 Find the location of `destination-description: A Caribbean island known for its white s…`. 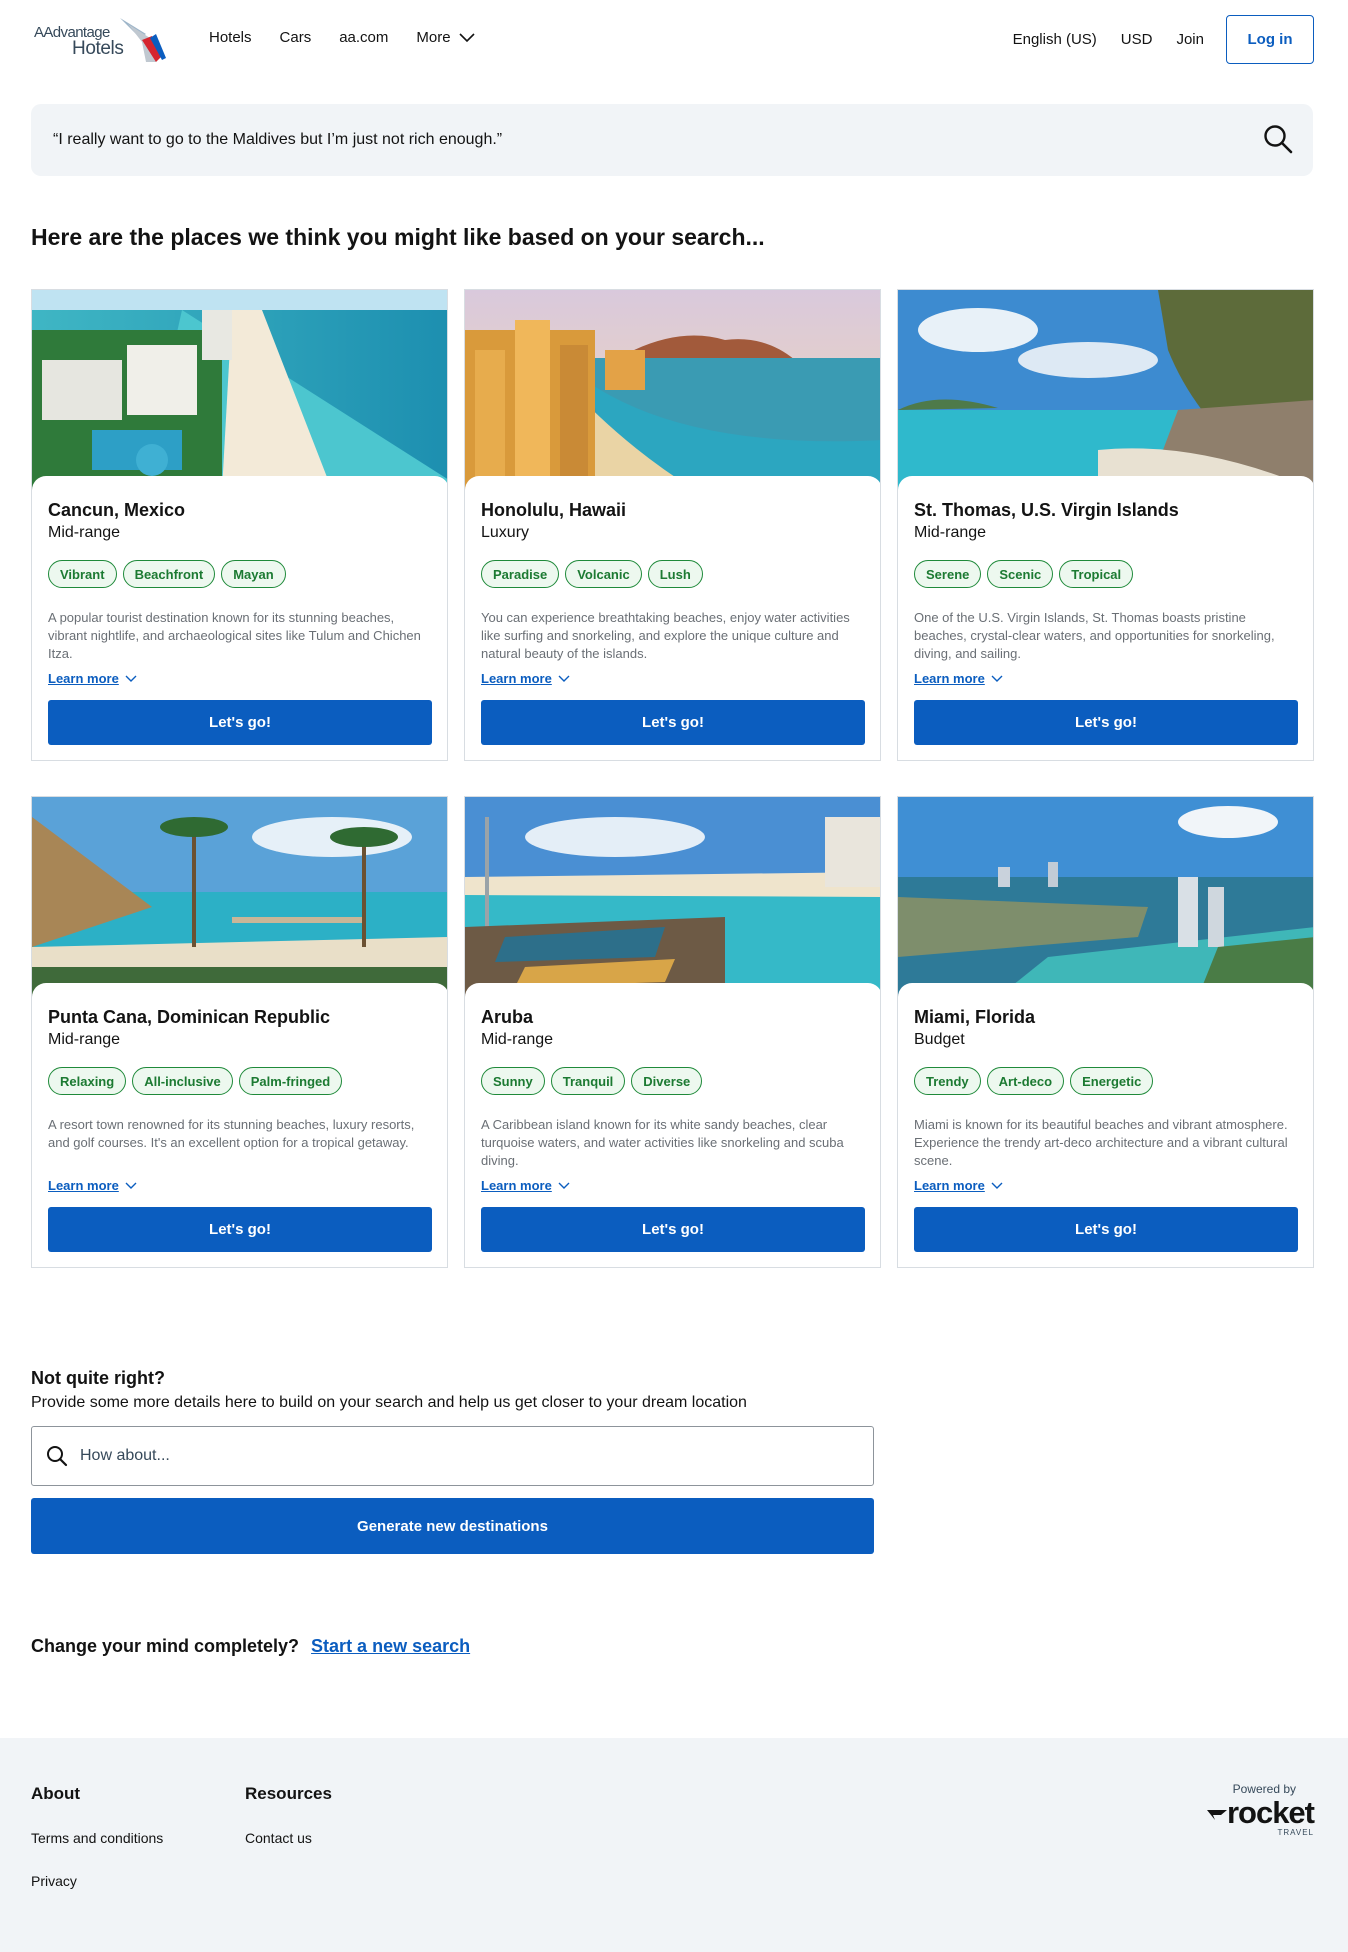

destination-description: A Caribbean island known for its white s… is located at coordinates (662, 1142).